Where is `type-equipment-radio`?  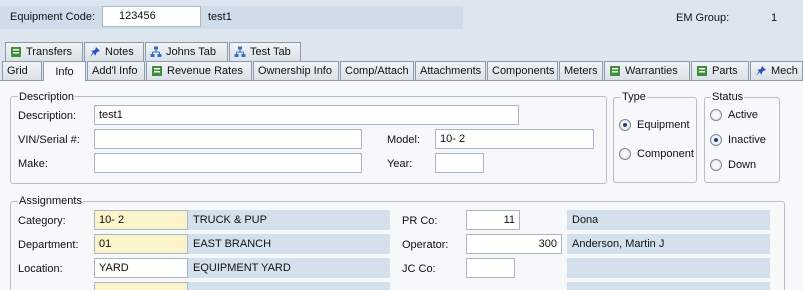
type-equipment-radio is located at coordinates (625, 125).